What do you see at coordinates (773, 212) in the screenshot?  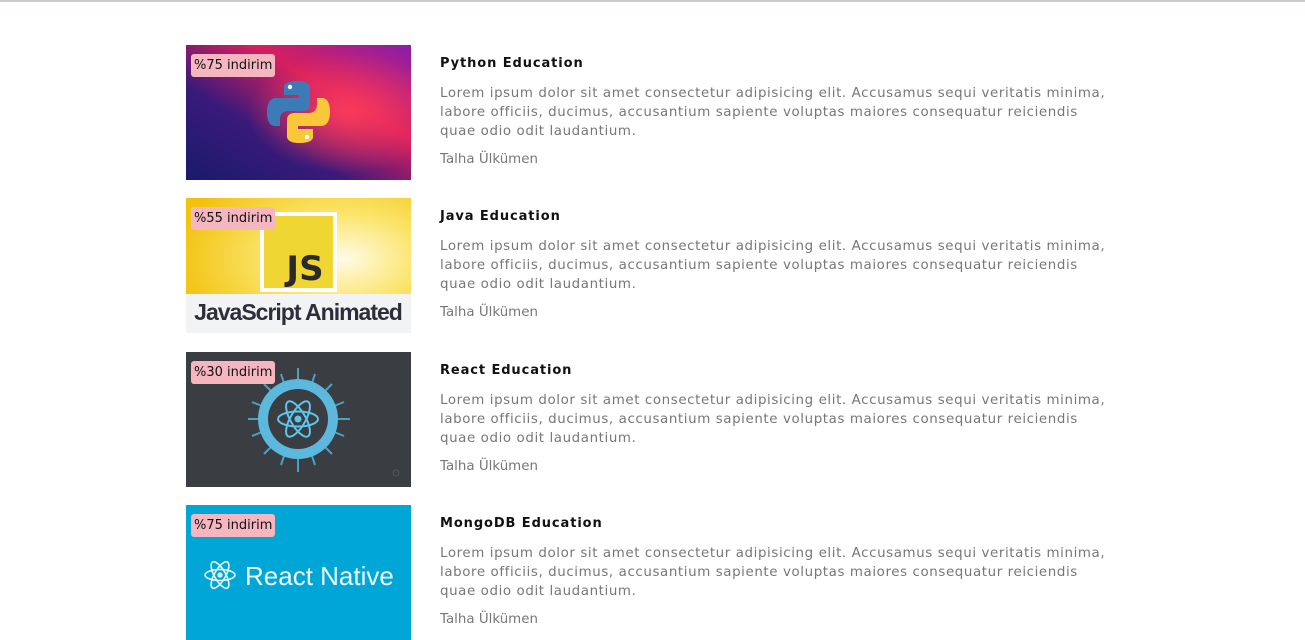 I see `course-title: Java Education` at bounding box center [773, 212].